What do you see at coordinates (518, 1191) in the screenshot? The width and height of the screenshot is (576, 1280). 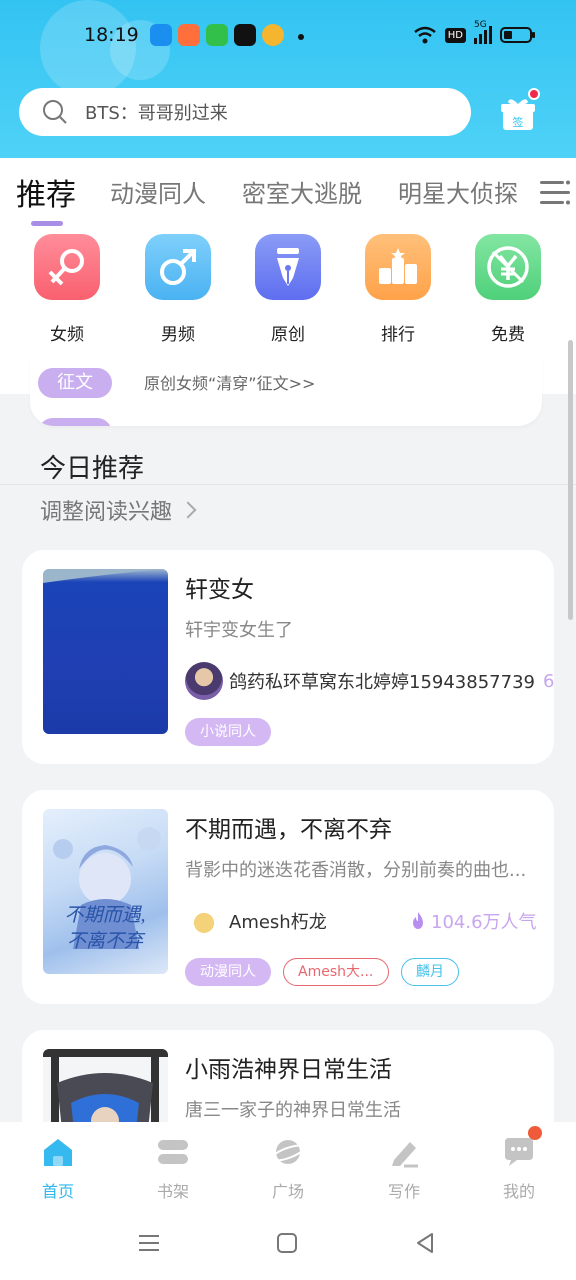 I see `nav-label: 我的` at bounding box center [518, 1191].